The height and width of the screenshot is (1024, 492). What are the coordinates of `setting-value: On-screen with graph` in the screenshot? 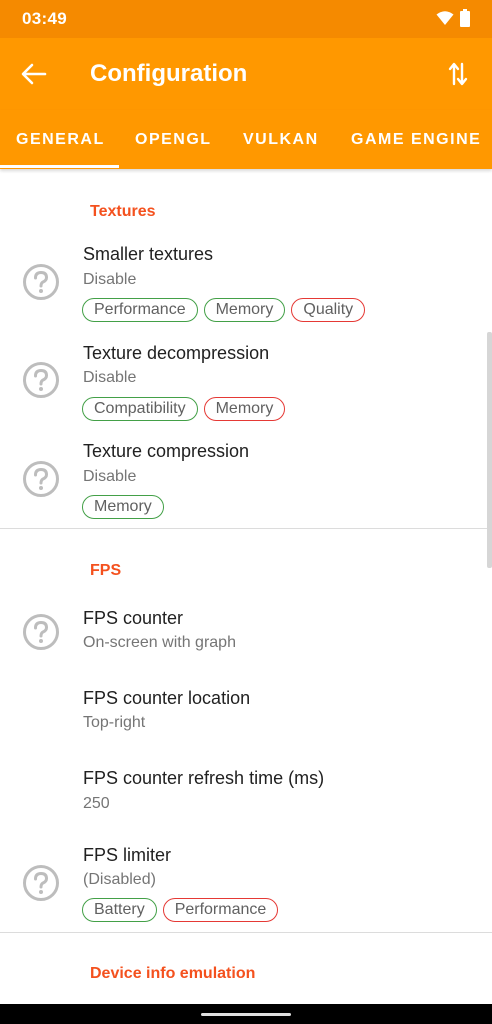 It's located at (159, 642).